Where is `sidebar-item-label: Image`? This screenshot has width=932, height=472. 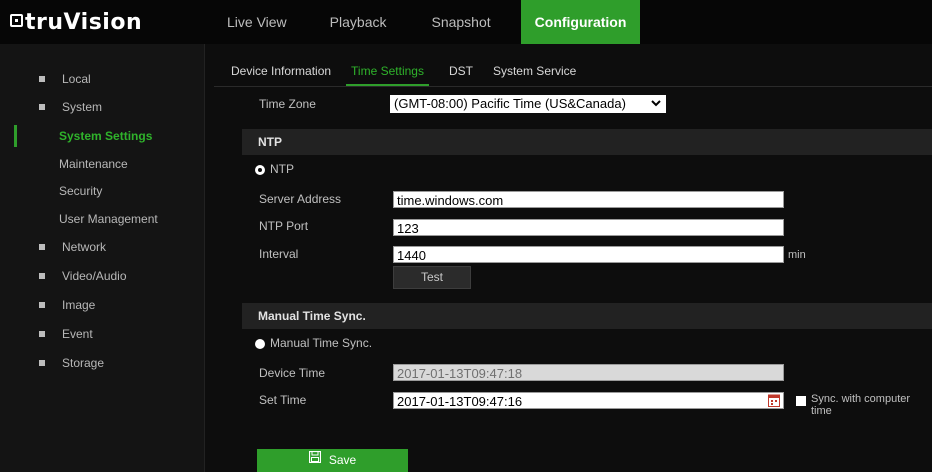
sidebar-item-label: Image is located at coordinates (79, 305).